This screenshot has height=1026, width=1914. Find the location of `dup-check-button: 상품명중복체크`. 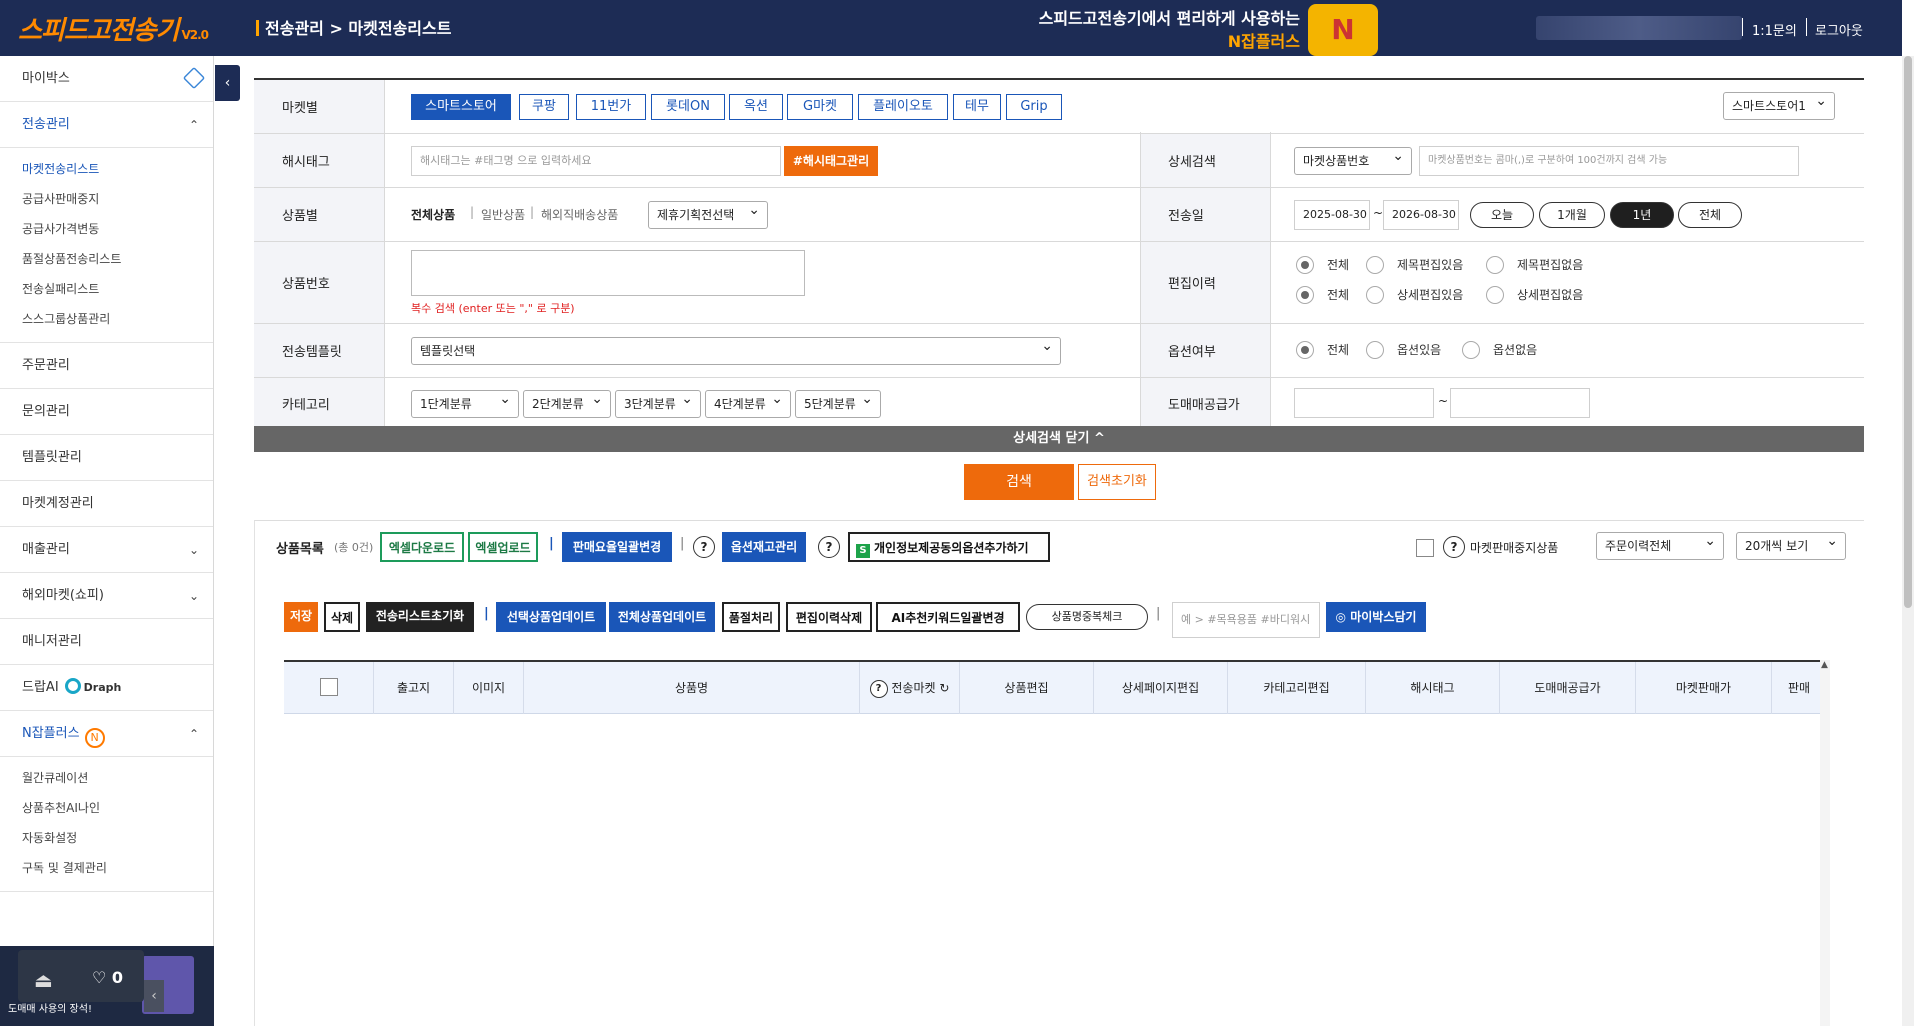

dup-check-button: 상품명중복체크 is located at coordinates (1087, 617).